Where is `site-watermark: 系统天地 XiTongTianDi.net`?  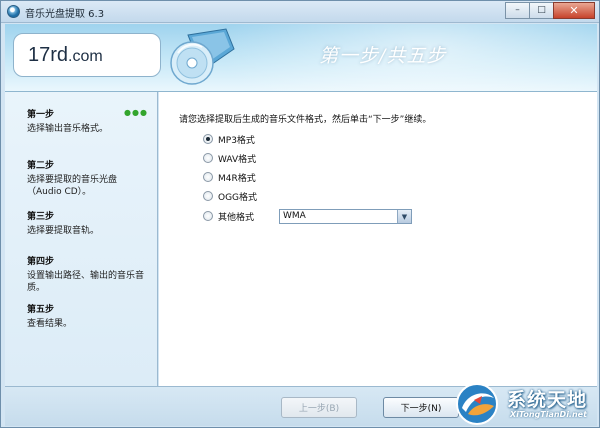
site-watermark: 系统天地 XiTongTianDi.net is located at coordinates (523, 403).